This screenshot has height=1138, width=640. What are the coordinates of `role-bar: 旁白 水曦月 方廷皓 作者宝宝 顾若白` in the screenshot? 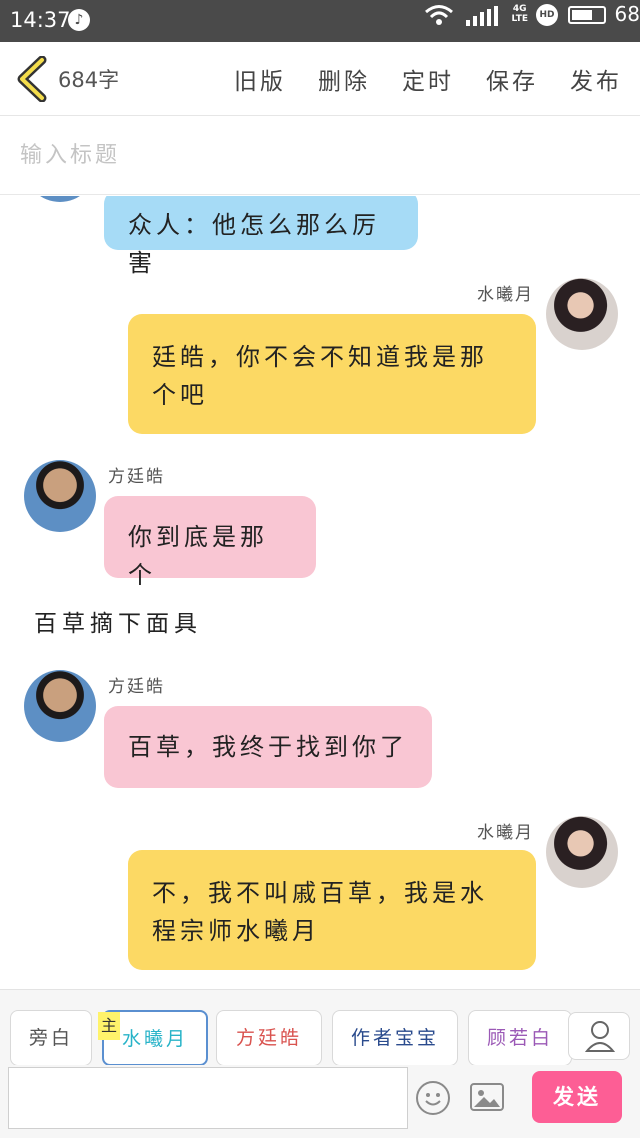 It's located at (320, 1027).